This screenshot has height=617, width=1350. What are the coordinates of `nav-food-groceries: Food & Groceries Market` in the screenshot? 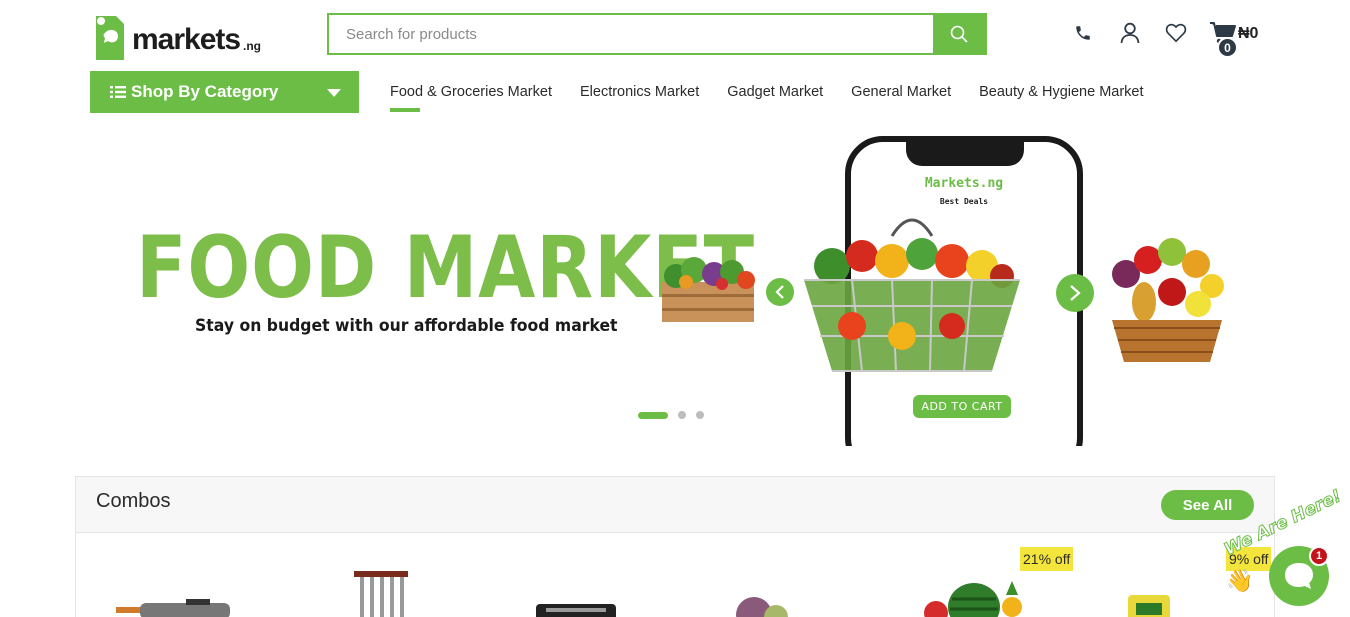 It's located at (471, 98).